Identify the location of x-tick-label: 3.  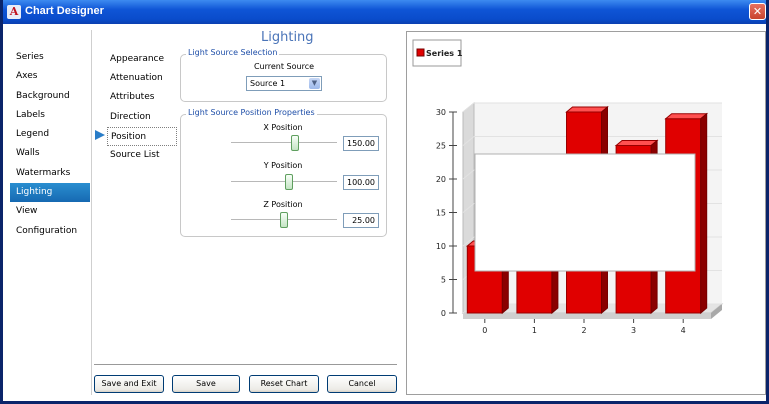
(633, 330).